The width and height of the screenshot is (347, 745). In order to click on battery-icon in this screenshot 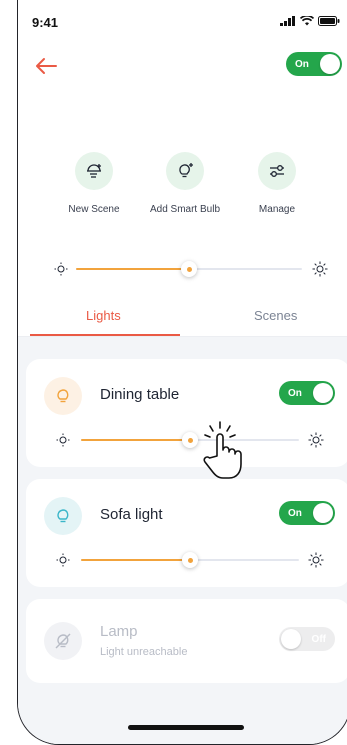, I will do `click(329, 21)`.